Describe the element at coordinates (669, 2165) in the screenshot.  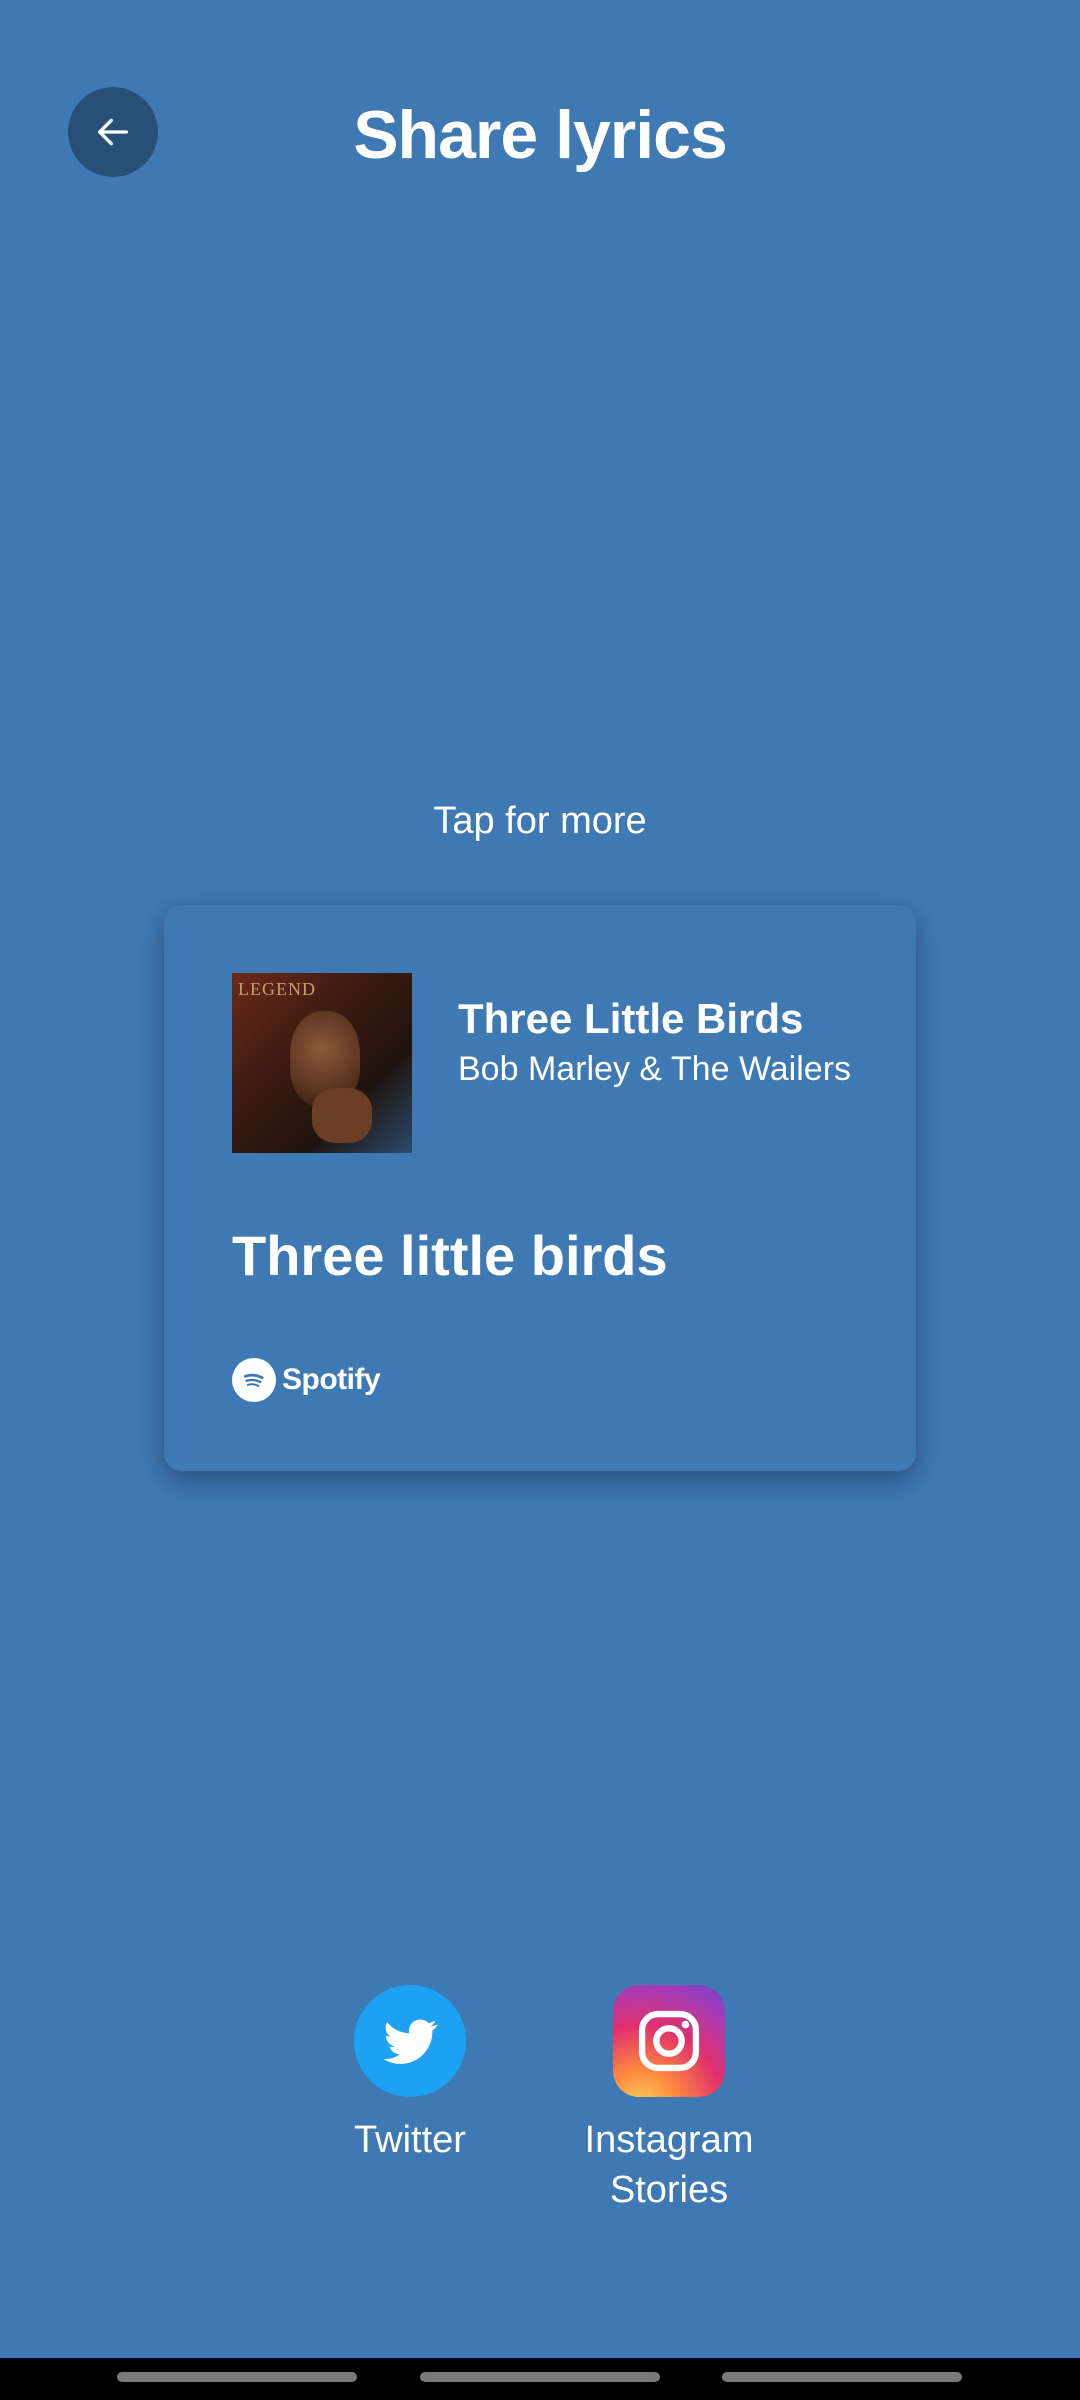
I see `share-instagram-stories-label: Instagram Stories` at that location.